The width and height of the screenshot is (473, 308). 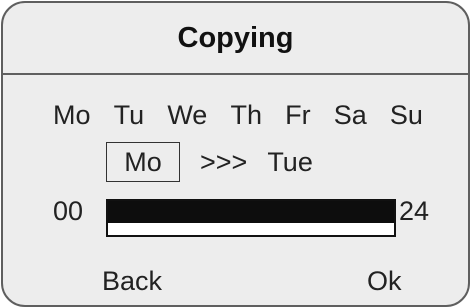 I want to click on copy-row: Mo >>> Tue, so click(x=209, y=162).